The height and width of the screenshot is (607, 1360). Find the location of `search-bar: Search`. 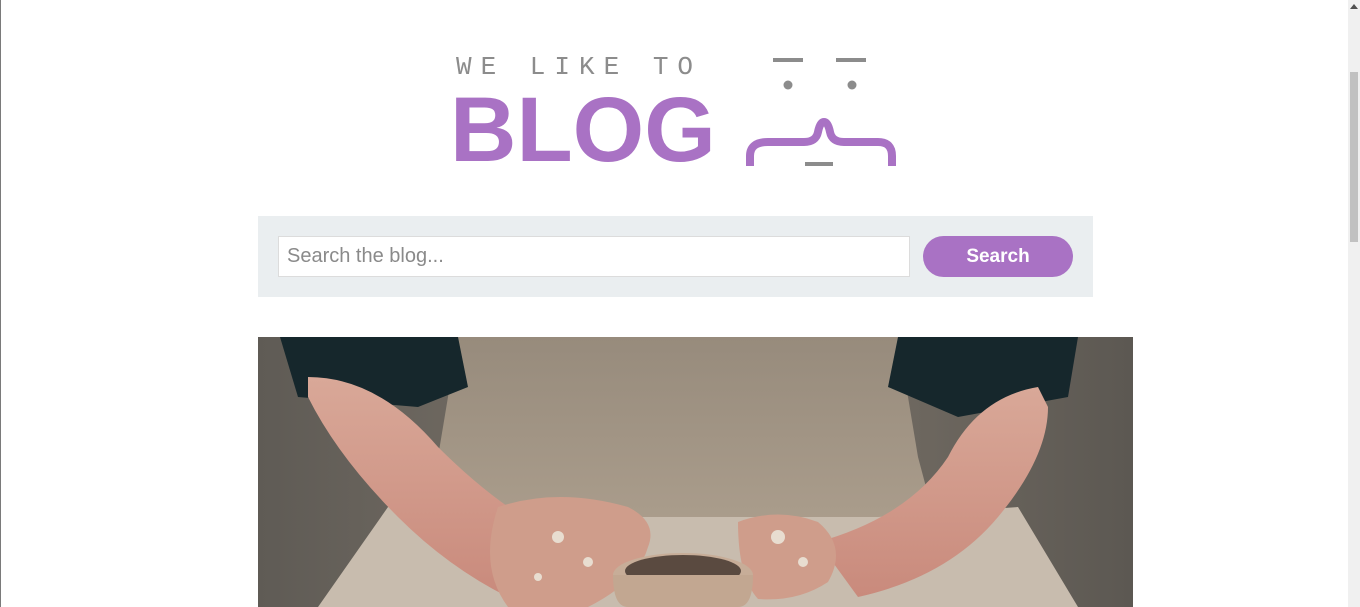

search-bar: Search is located at coordinates (675, 256).